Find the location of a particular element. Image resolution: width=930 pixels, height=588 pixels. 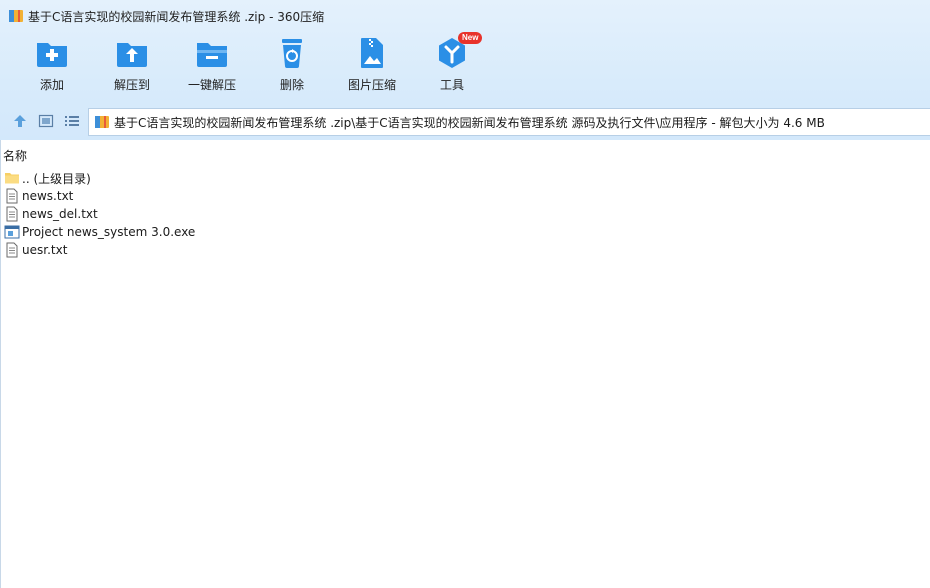

recycle-bin-icon is located at coordinates (292, 53).